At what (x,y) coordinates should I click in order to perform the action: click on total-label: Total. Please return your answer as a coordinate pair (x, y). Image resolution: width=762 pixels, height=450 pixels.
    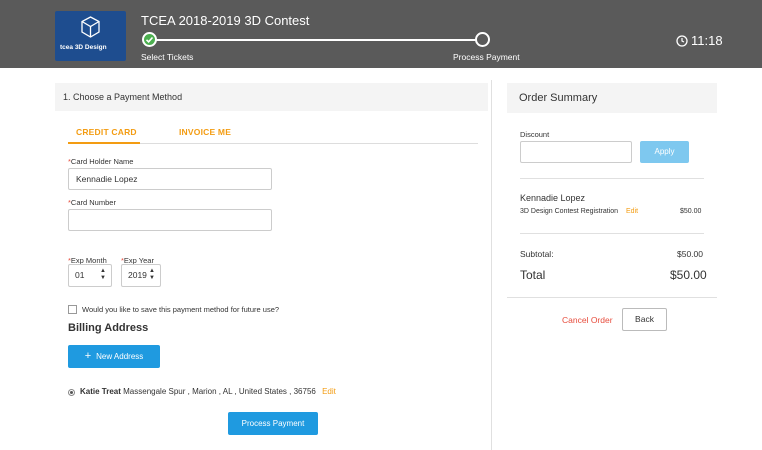
    Looking at the image, I should click on (533, 275).